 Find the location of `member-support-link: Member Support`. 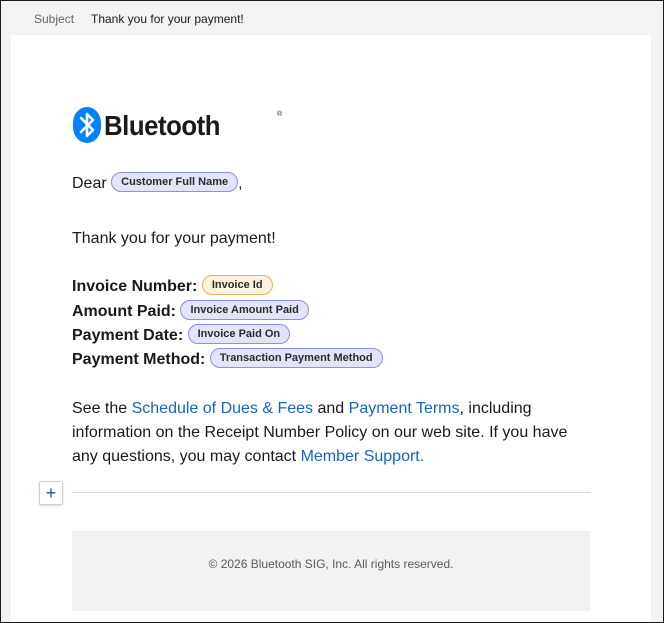

member-support-link: Member Support is located at coordinates (360, 456).